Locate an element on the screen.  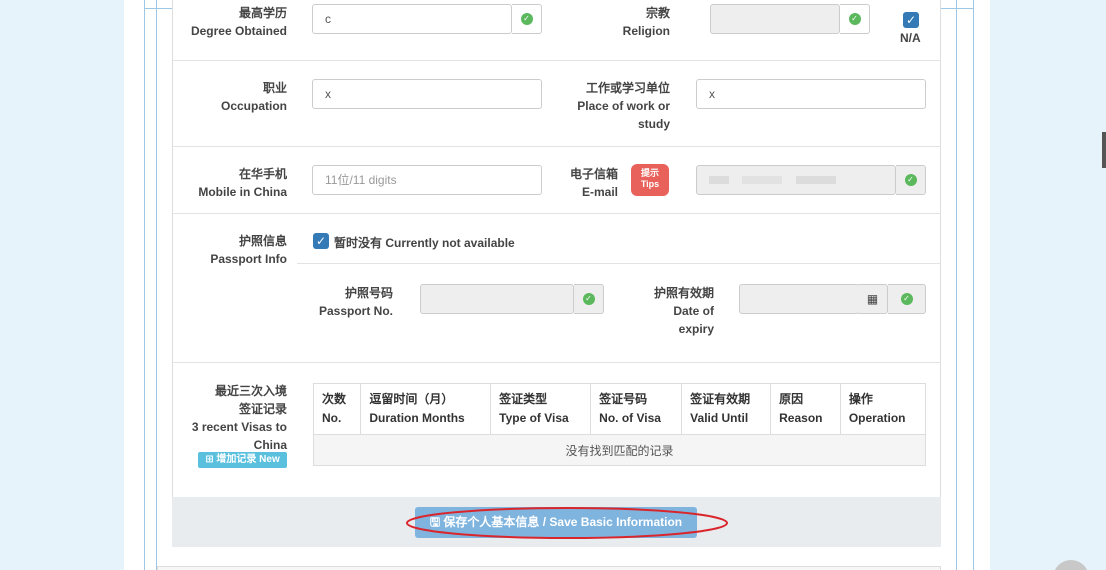
workplace-label-en-1: Place of work or is located at coordinates (623, 106).